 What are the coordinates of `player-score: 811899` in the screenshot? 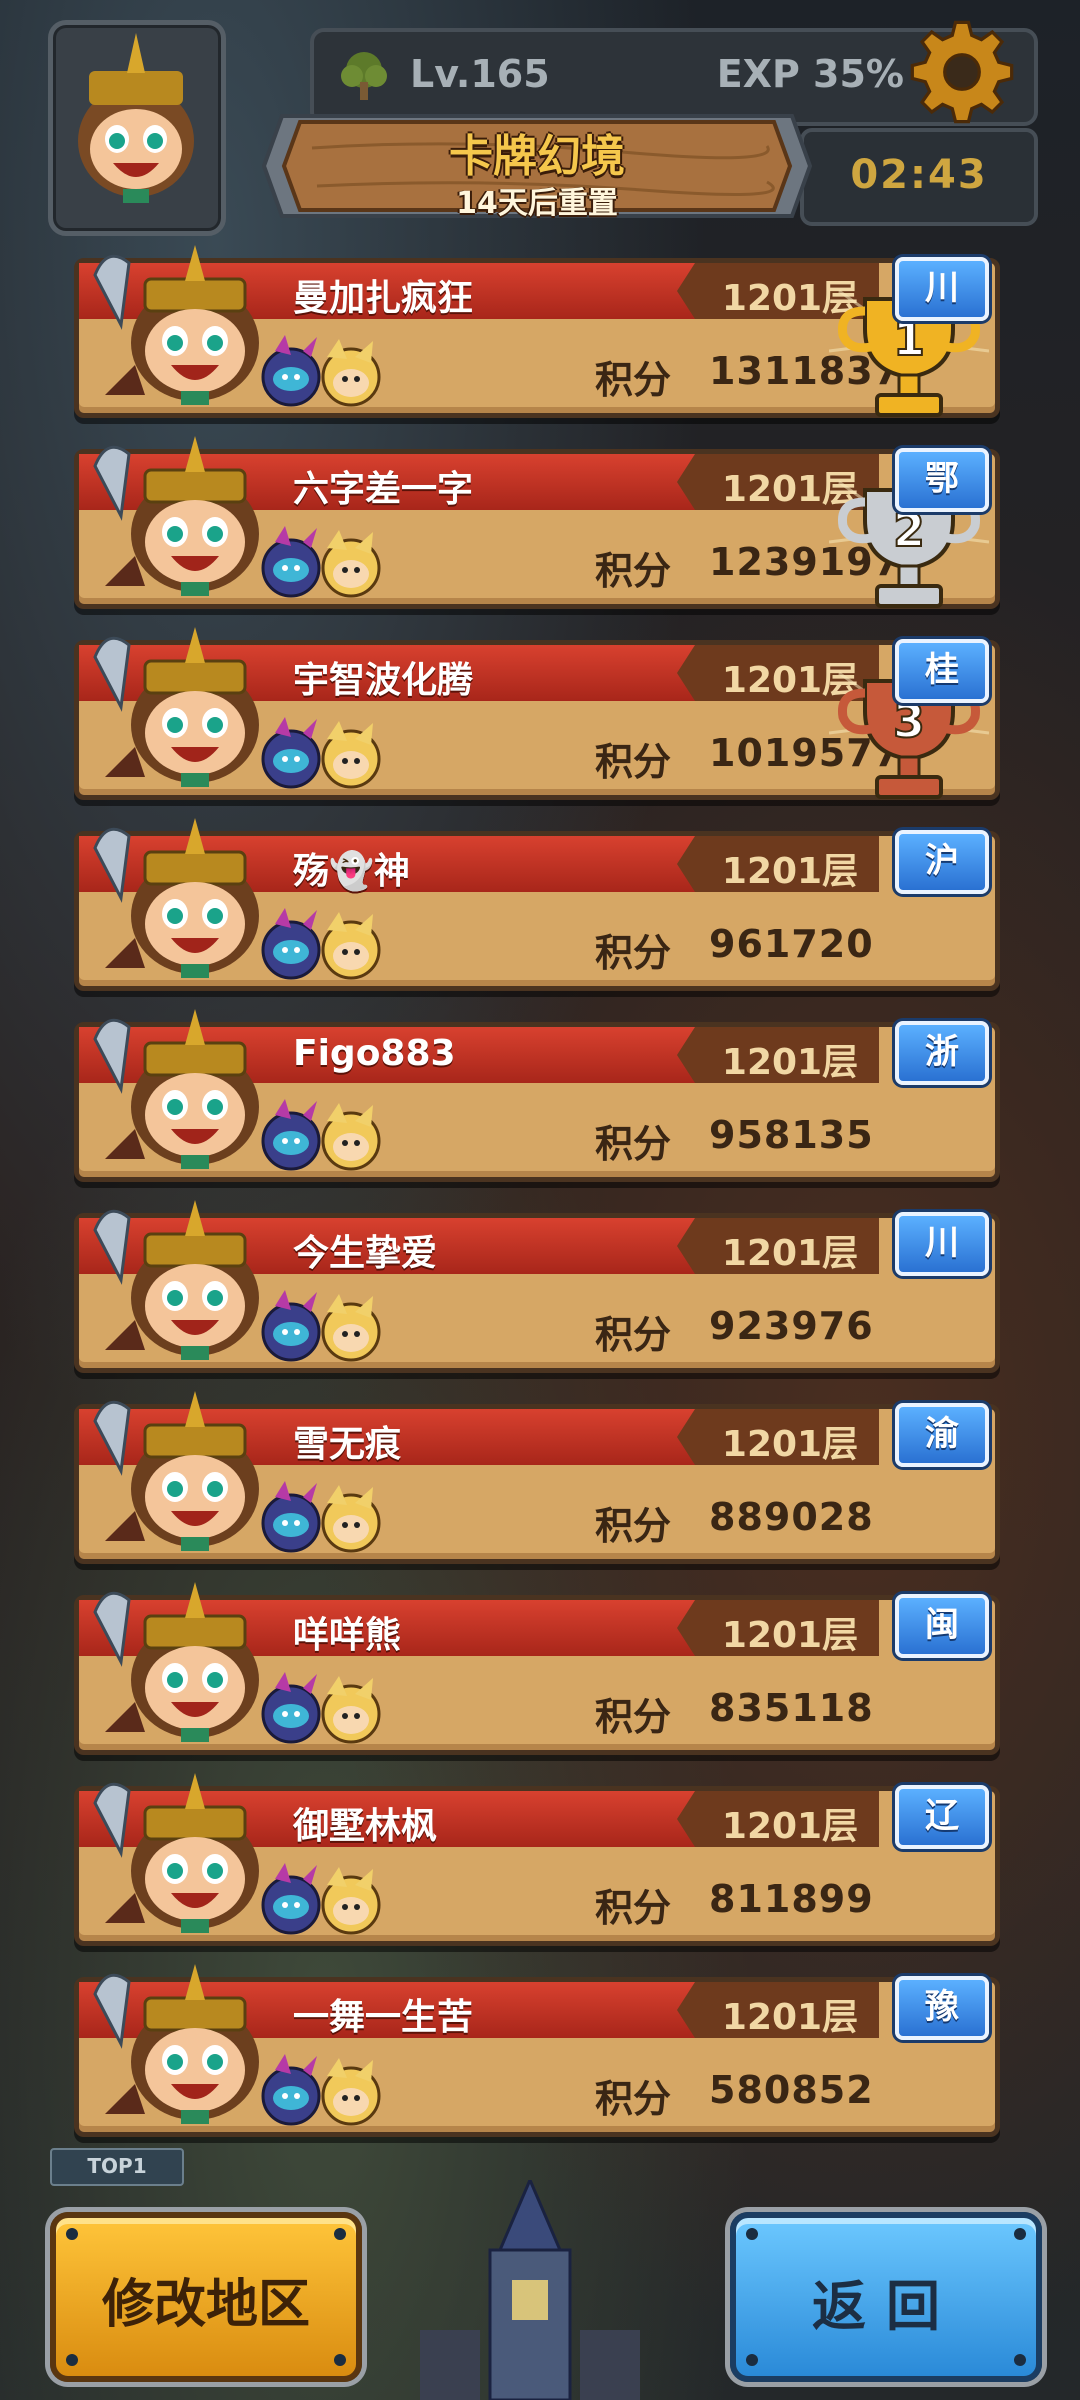 It's located at (791, 1899).